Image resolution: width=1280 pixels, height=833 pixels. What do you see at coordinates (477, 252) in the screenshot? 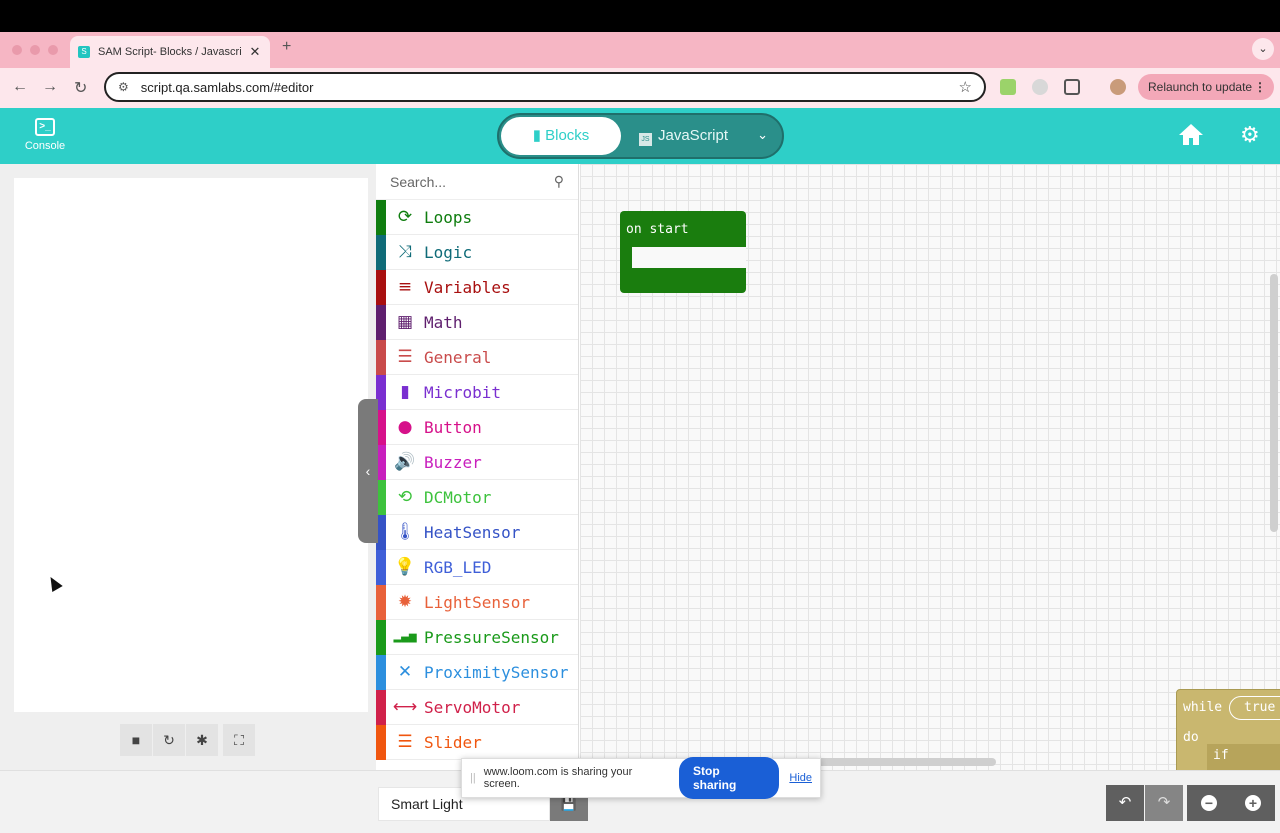
I see `toolbox-category-logic: ⤨ Logic` at bounding box center [477, 252].